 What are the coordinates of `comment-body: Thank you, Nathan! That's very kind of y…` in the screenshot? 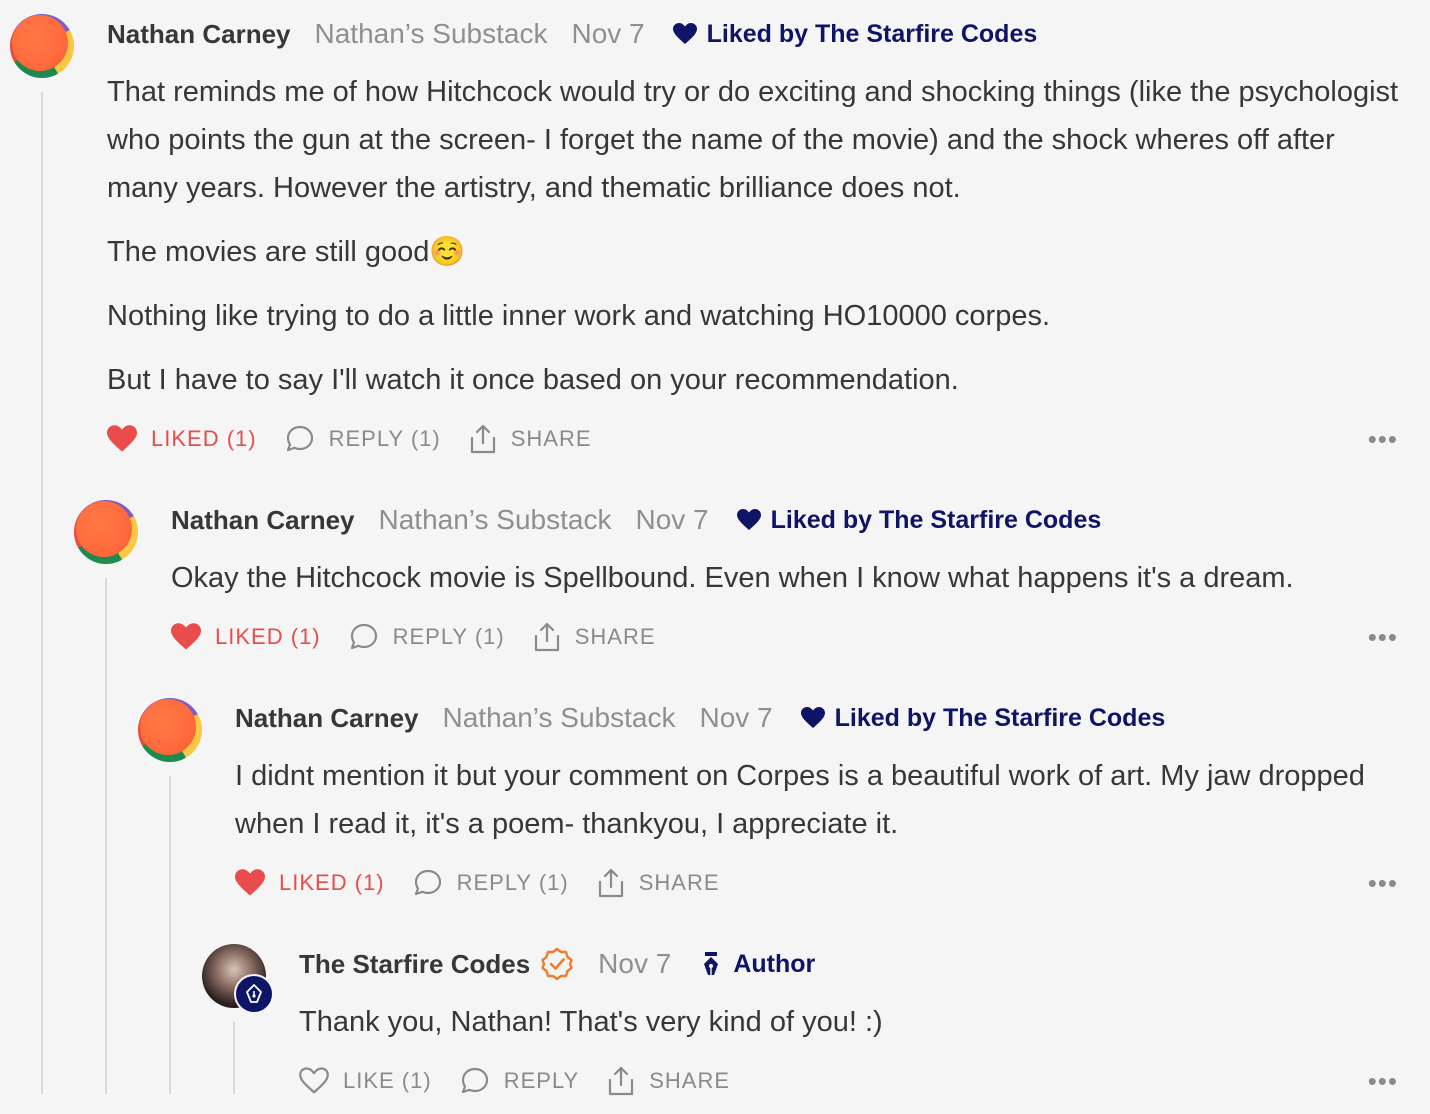 It's located at (829, 1030).